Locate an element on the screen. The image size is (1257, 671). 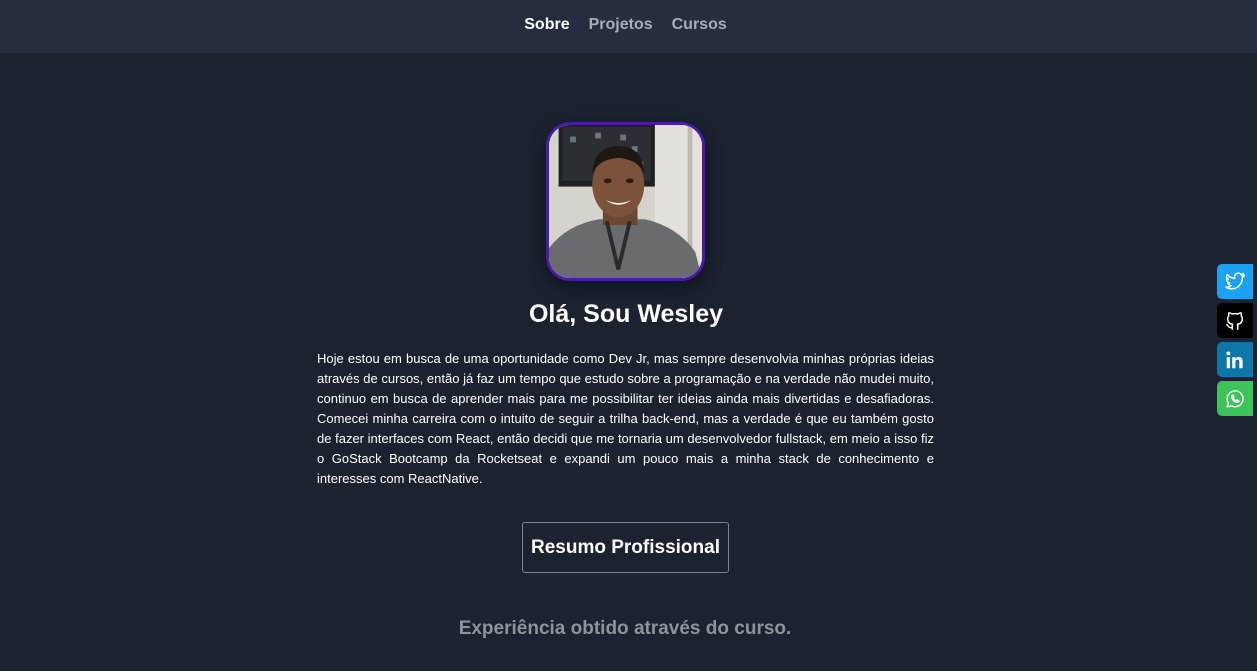
whatsapp-link is located at coordinates (1235, 398).